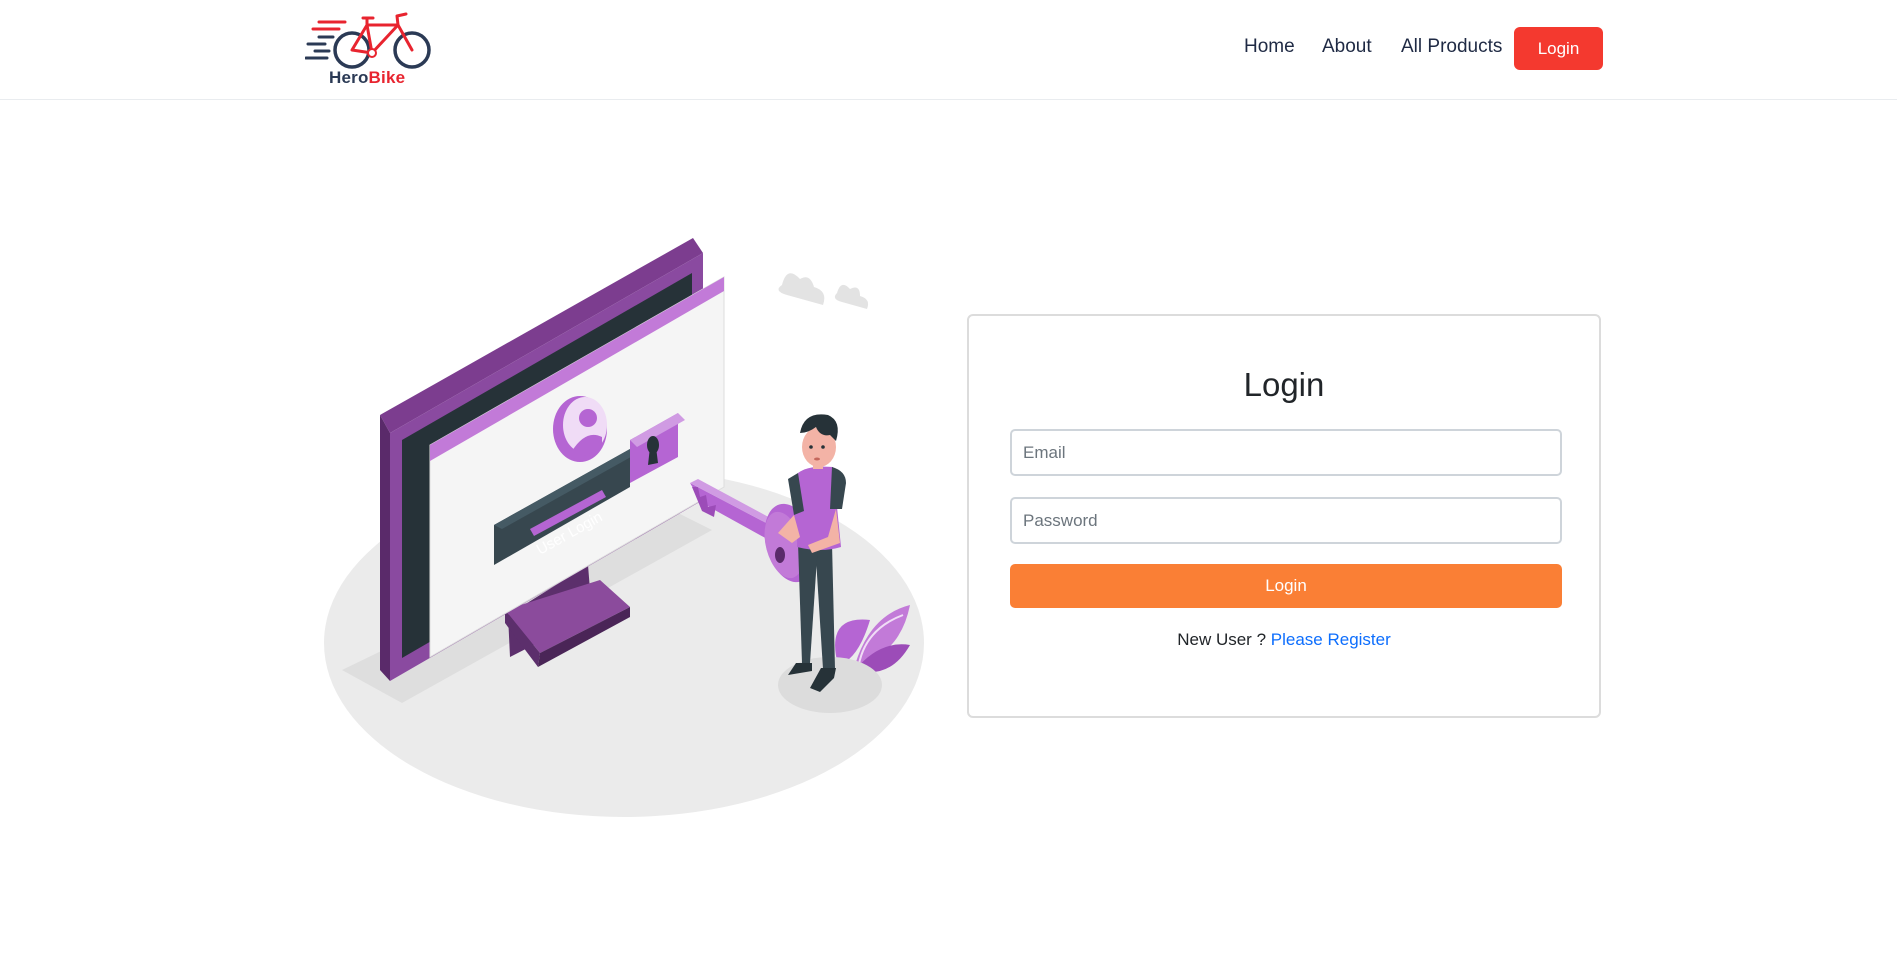 This screenshot has width=1897, height=961. Describe the element at coordinates (1284, 384) in the screenshot. I see `login-title: Login` at that location.